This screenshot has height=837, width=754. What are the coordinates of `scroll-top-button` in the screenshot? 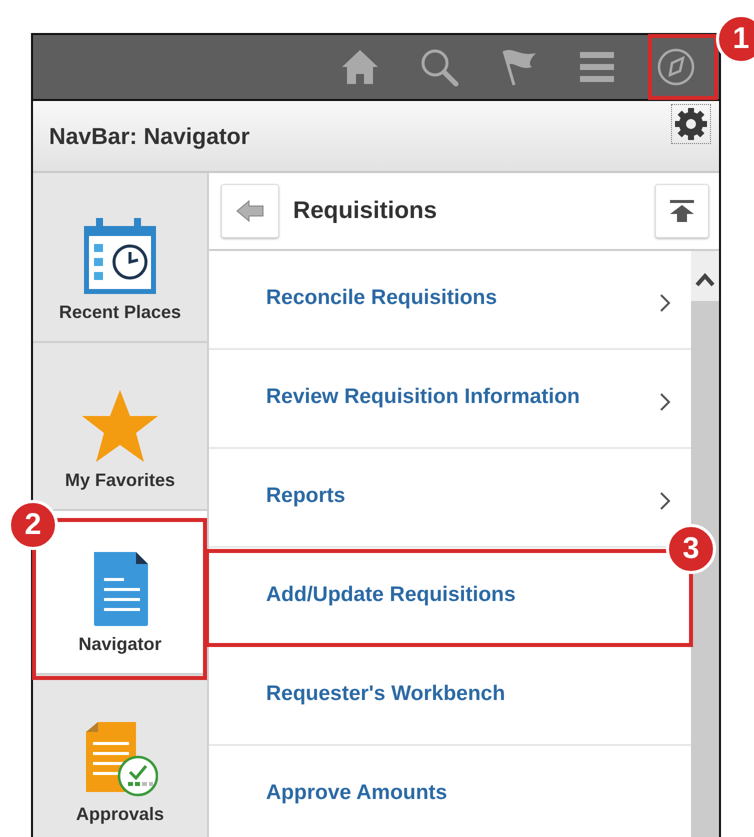 It's located at (682, 211).